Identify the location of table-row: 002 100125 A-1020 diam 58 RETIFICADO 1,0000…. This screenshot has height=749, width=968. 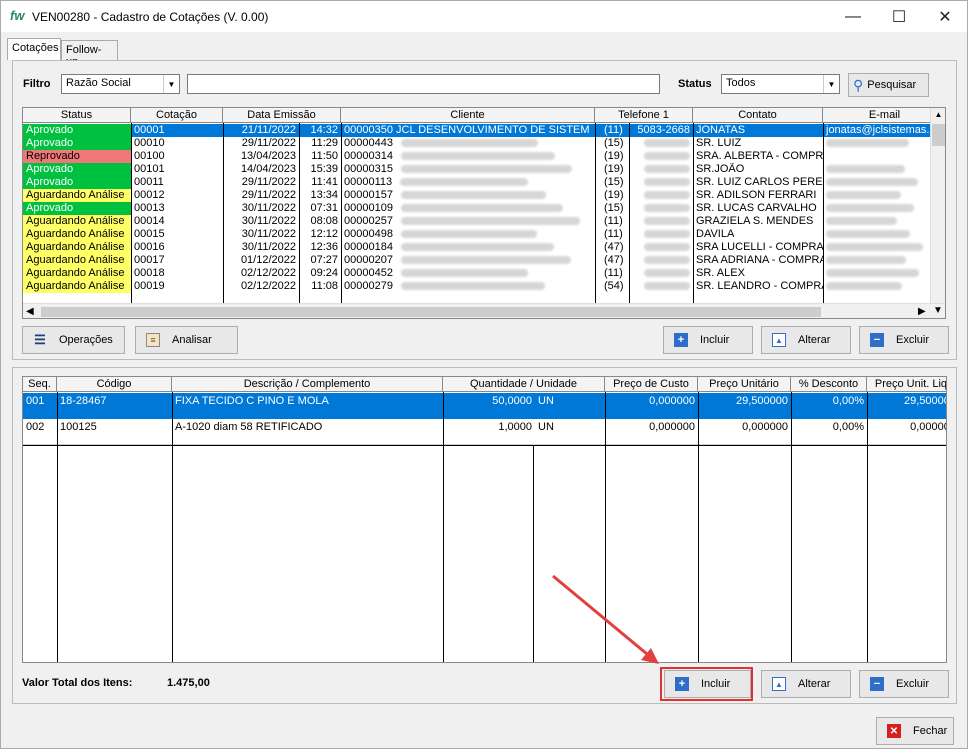
(484, 432).